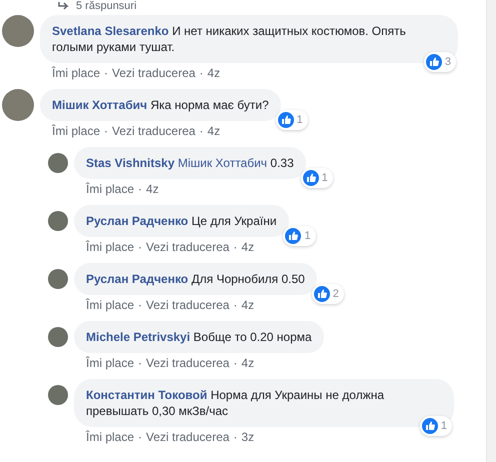 The height and width of the screenshot is (462, 496). What do you see at coordinates (199, 337) in the screenshot?
I see `comment-text: Michele Petrivskyi Вобще то 0.20 норма` at bounding box center [199, 337].